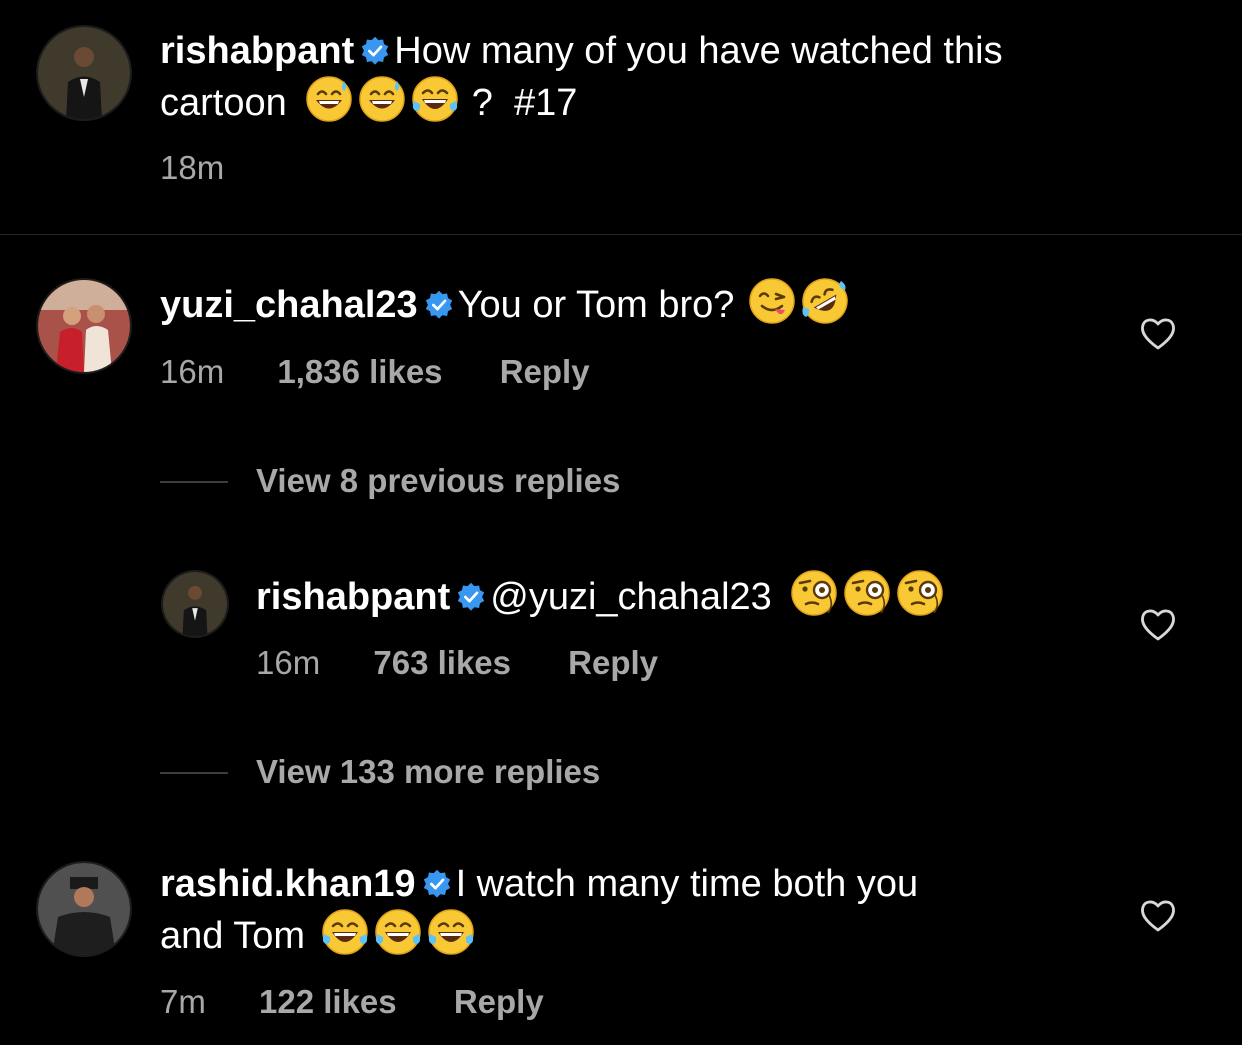 This screenshot has height=1045, width=1242. What do you see at coordinates (192, 167) in the screenshot?
I see `timestamp: 18m` at bounding box center [192, 167].